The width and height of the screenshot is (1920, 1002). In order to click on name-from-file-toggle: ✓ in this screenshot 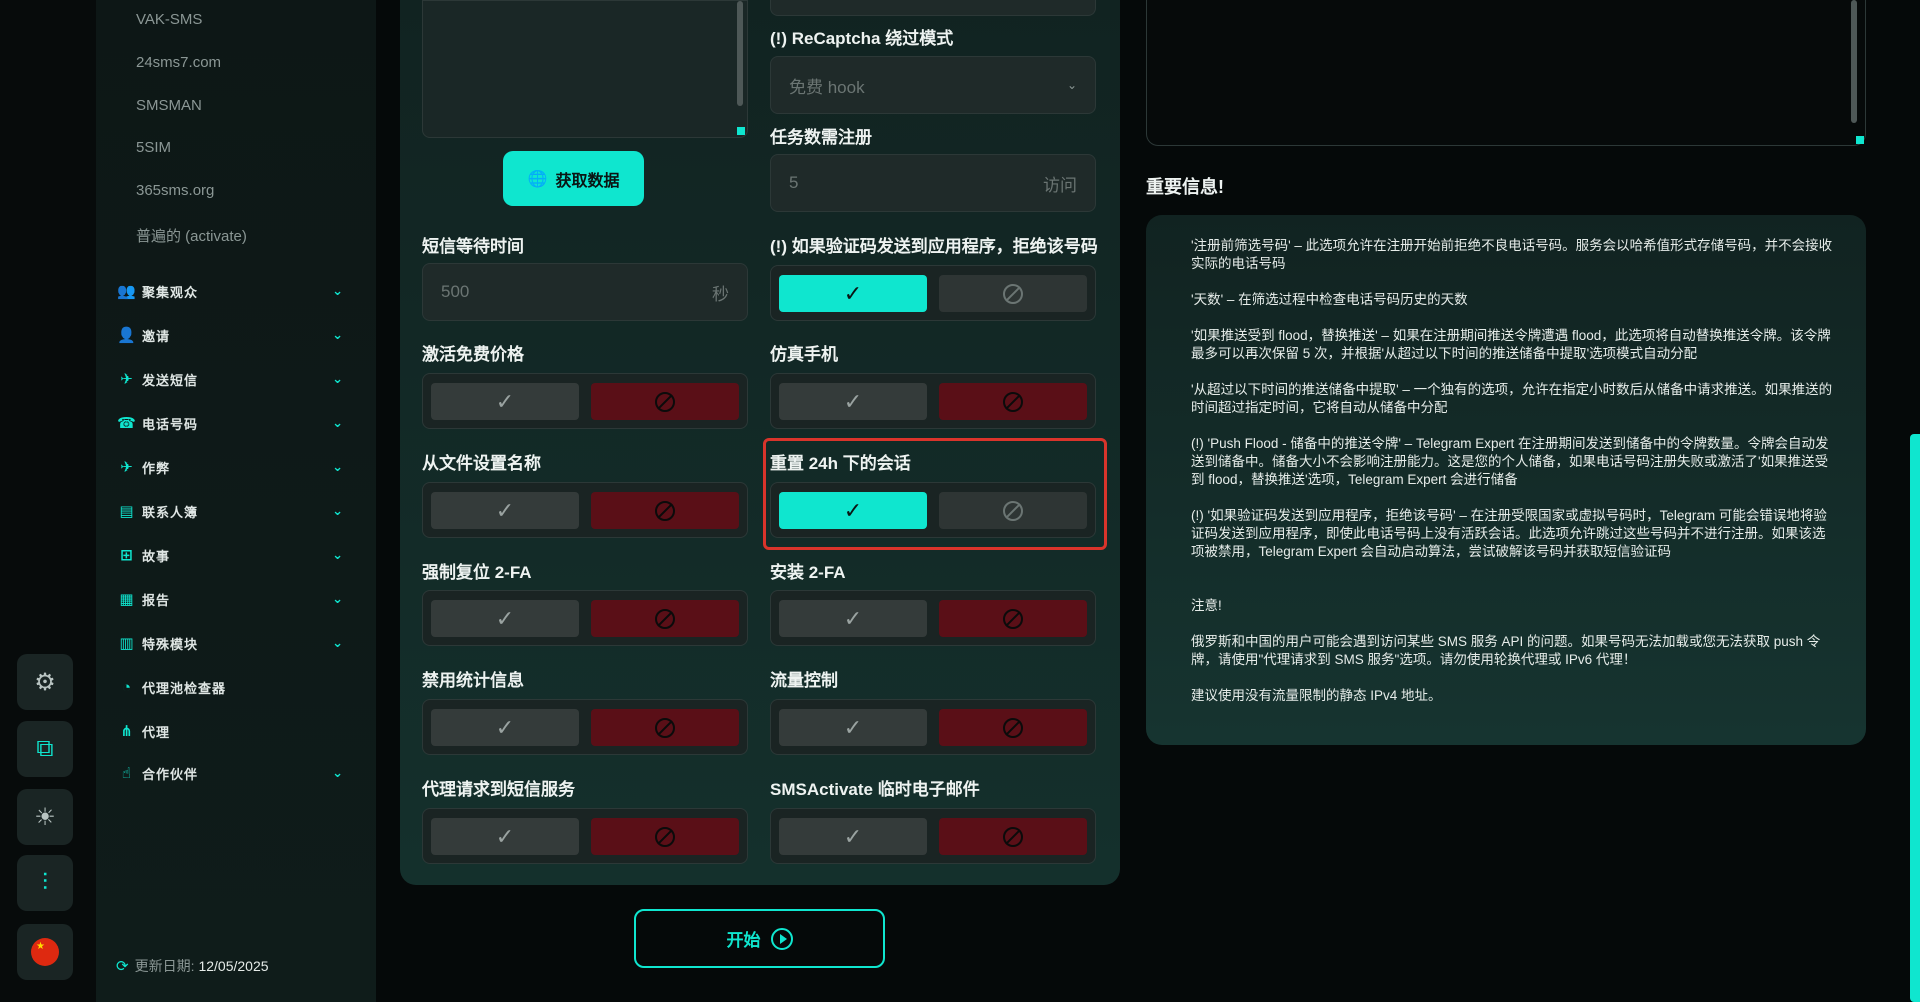, I will do `click(585, 510)`.